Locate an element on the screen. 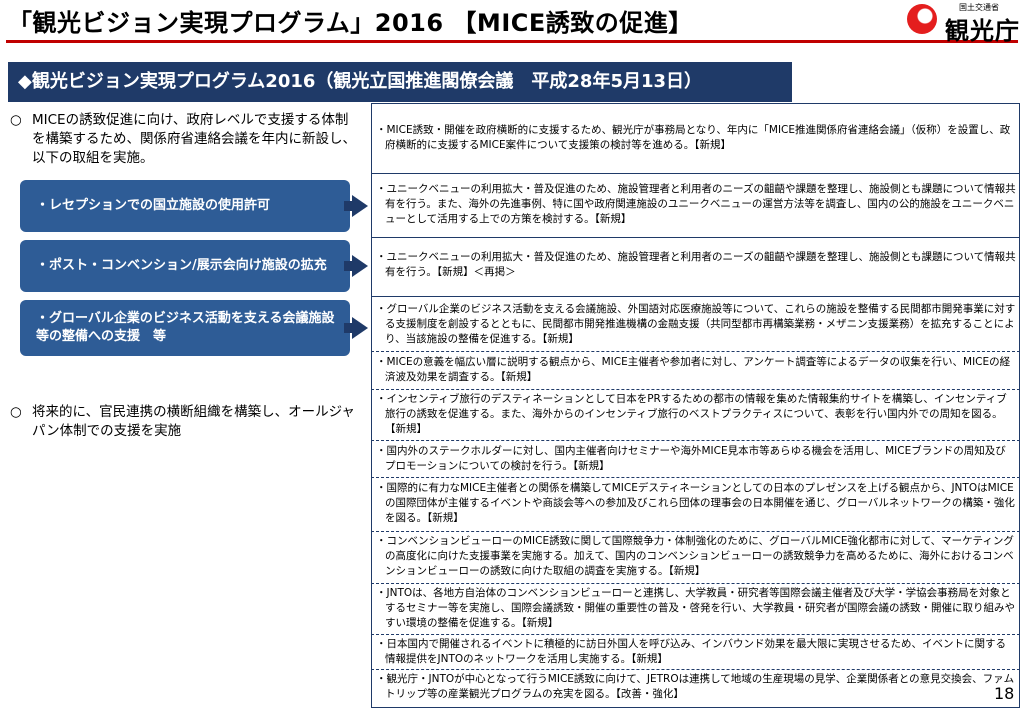 The height and width of the screenshot is (709, 1024). measure-pill-post-convention: ・ポスト・コンベンション/展示会向け施設の拡充 is located at coordinates (185, 266).